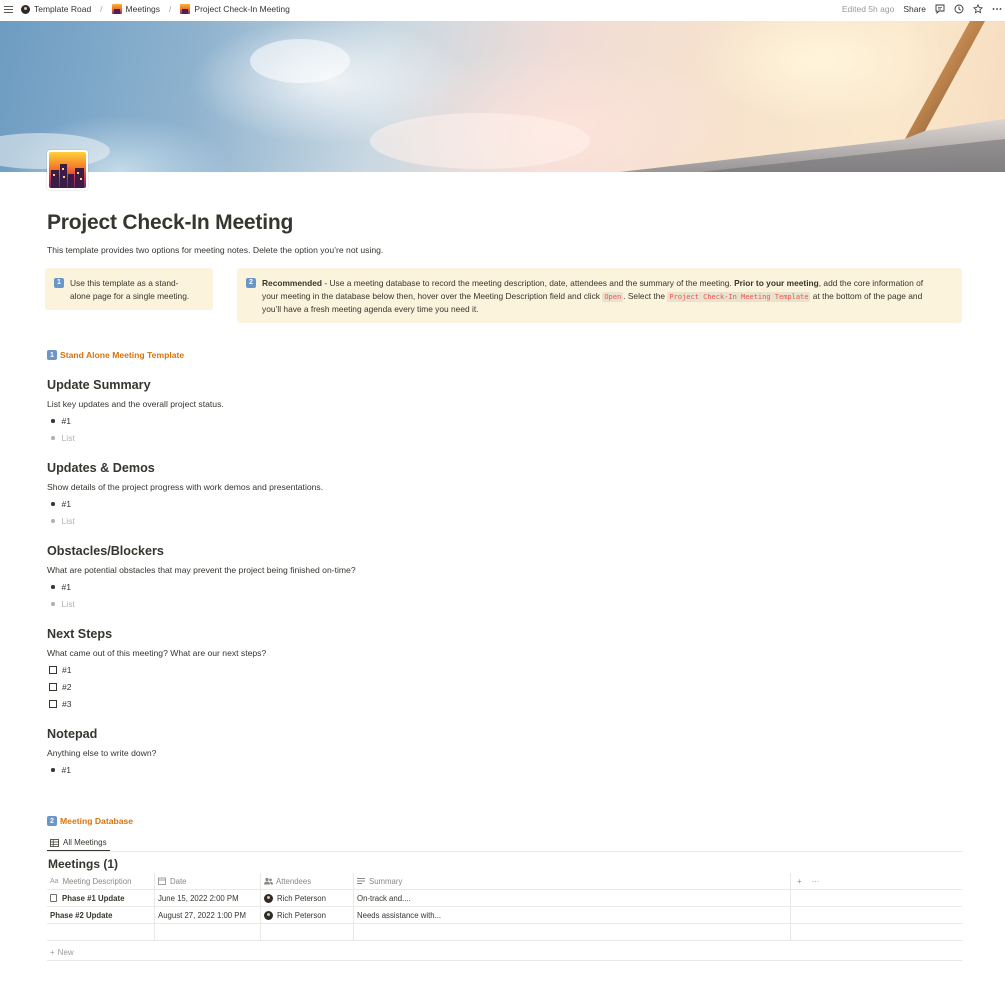 Image resolution: width=1005 pixels, height=985 pixels. I want to click on top-actions: Edited 5h ago Share, so click(922, 9).